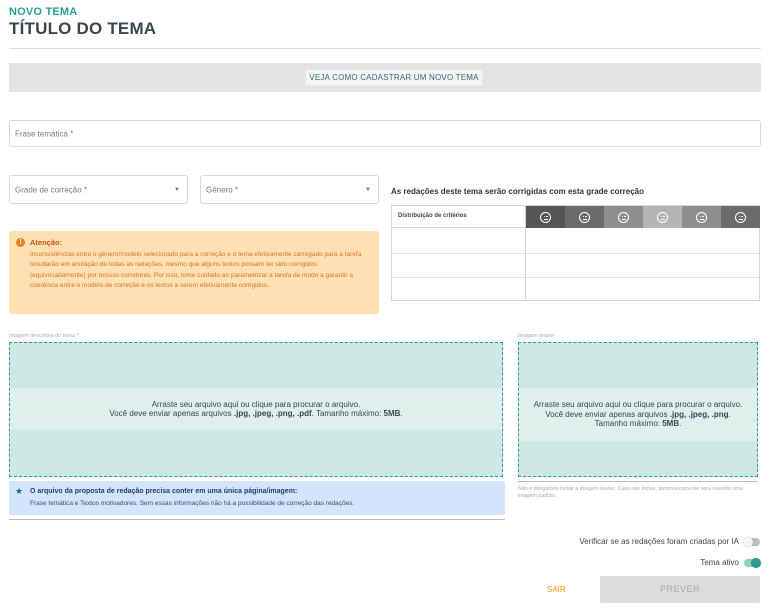 The image size is (772, 611). I want to click on teaser-image-label: Imagem teaser, so click(536, 336).